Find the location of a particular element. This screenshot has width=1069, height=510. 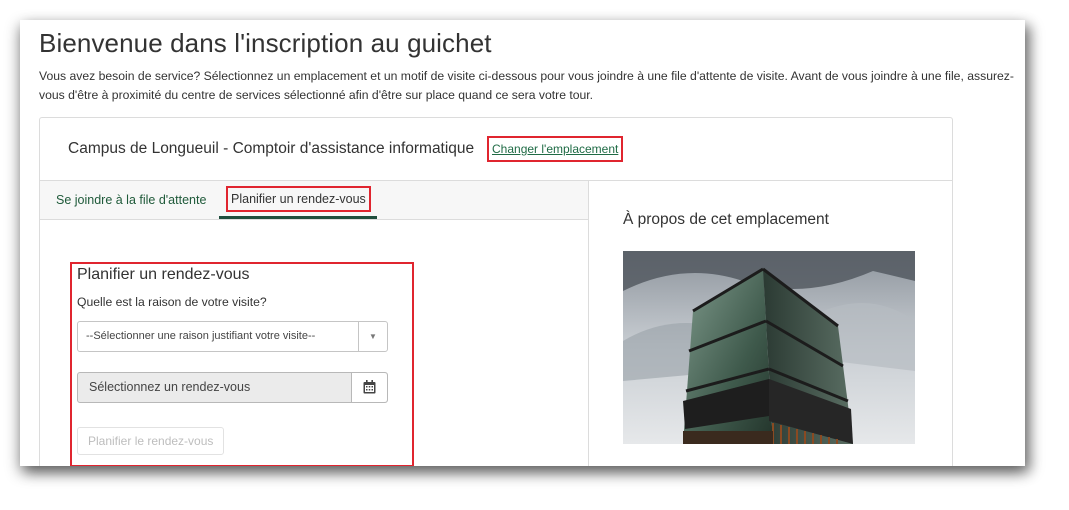

tab-schedule-appointment-label: Planifier un rendez-vous is located at coordinates (298, 199).